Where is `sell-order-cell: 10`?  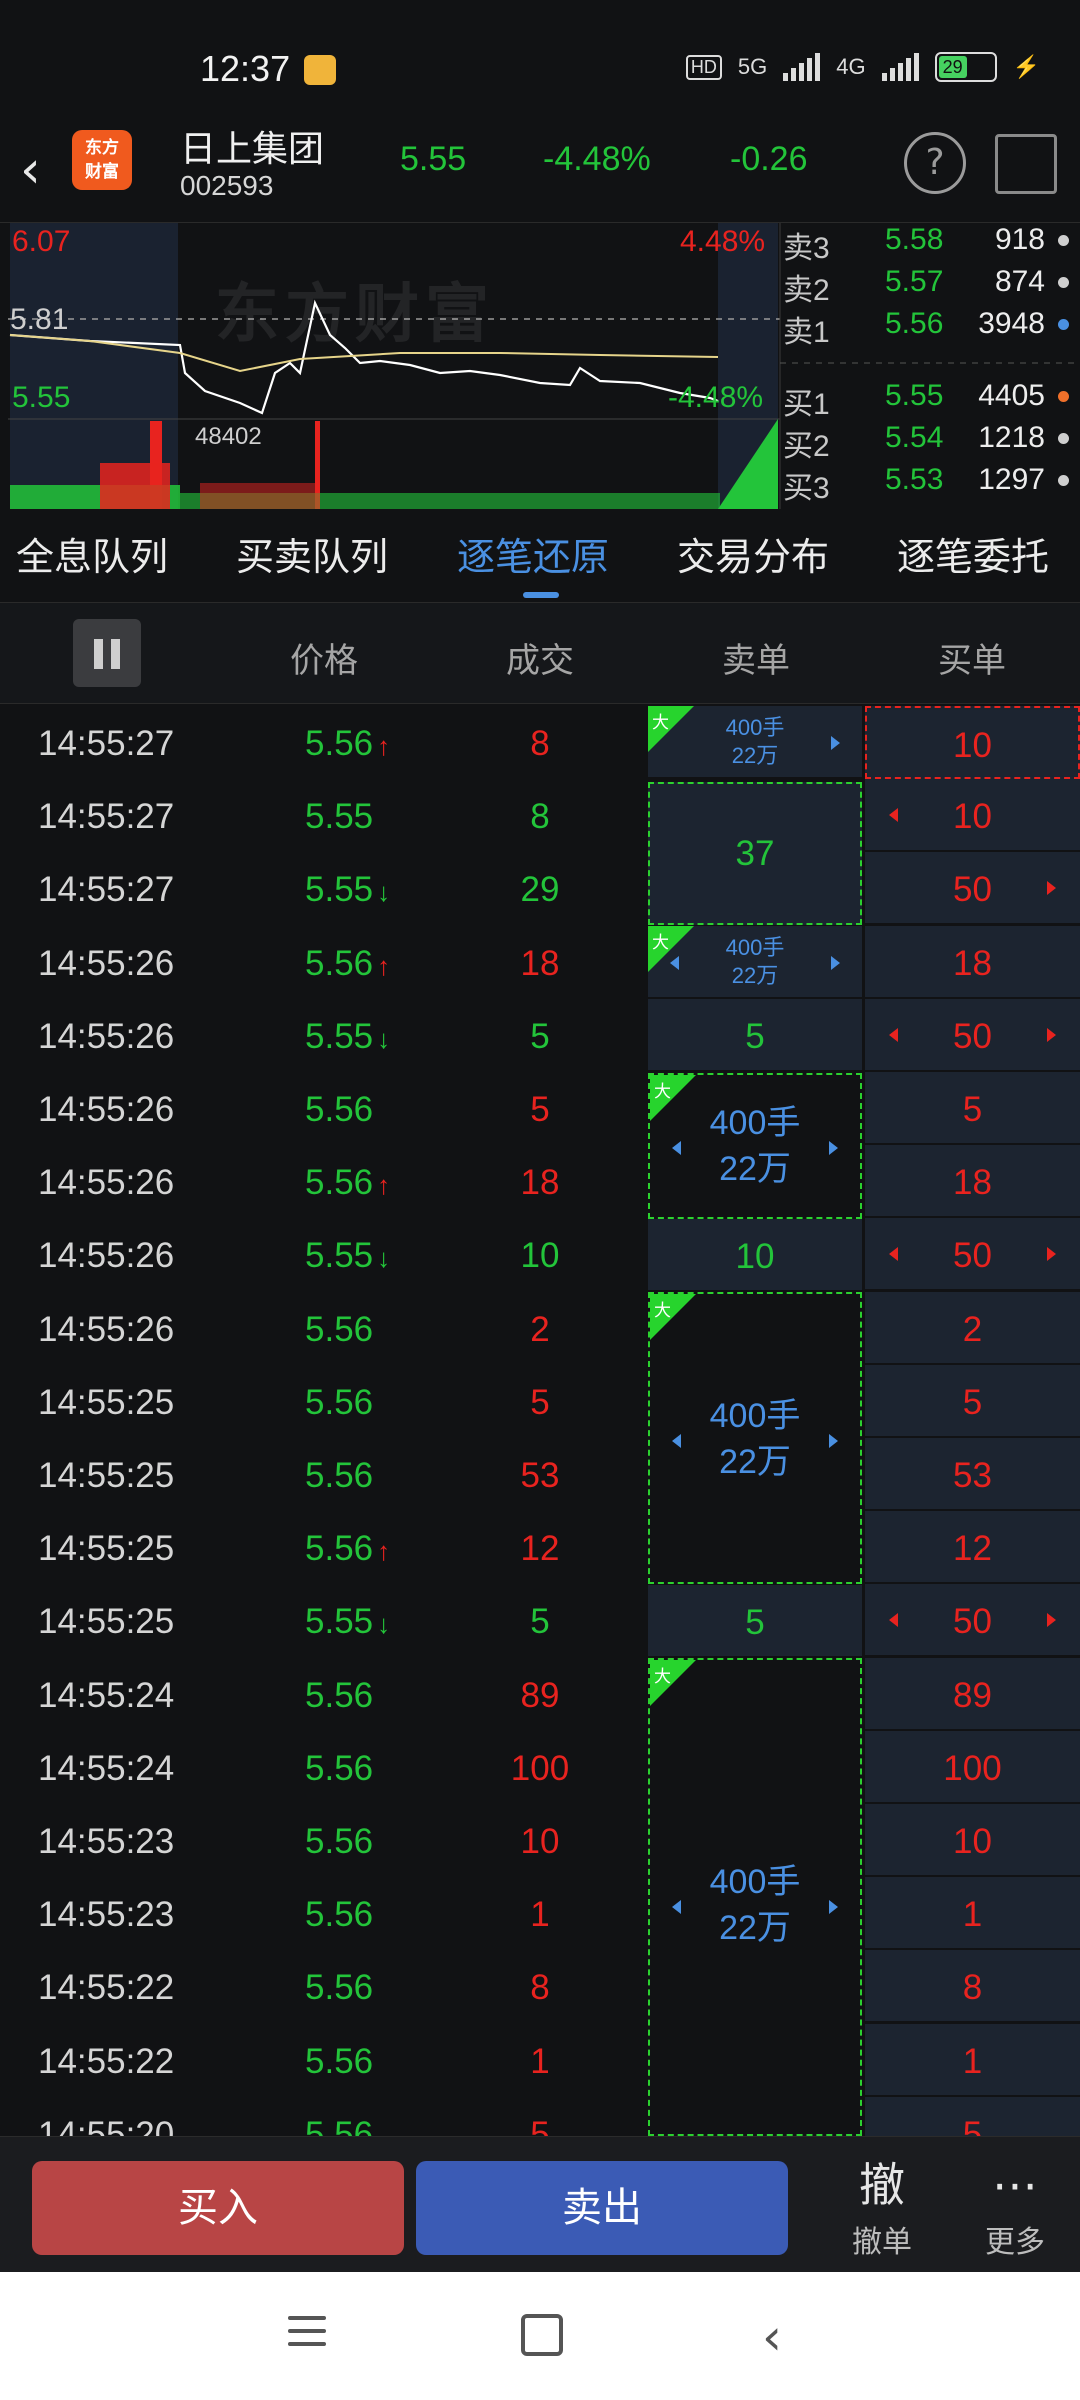
sell-order-cell: 10 is located at coordinates (755, 1255).